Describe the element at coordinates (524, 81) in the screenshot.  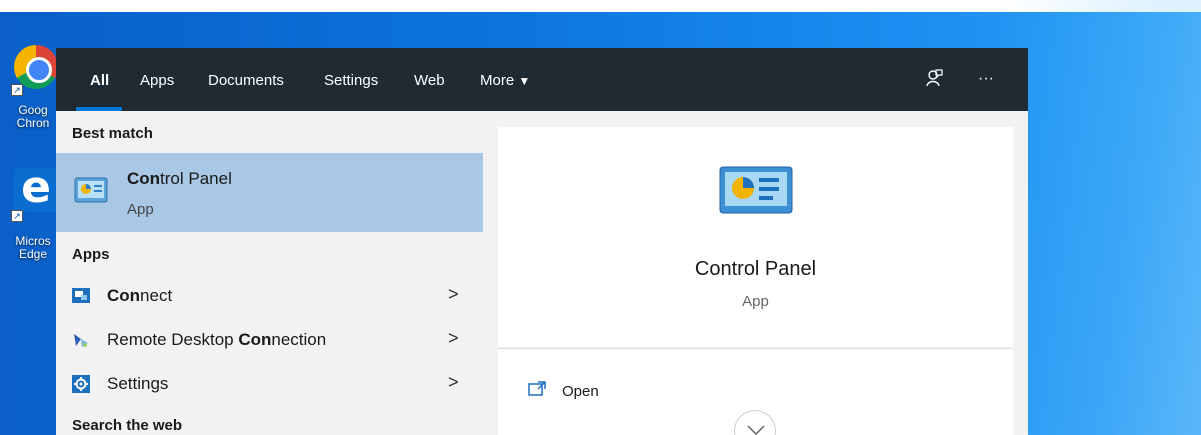
I see `chevron-down-icon: ▼` at that location.